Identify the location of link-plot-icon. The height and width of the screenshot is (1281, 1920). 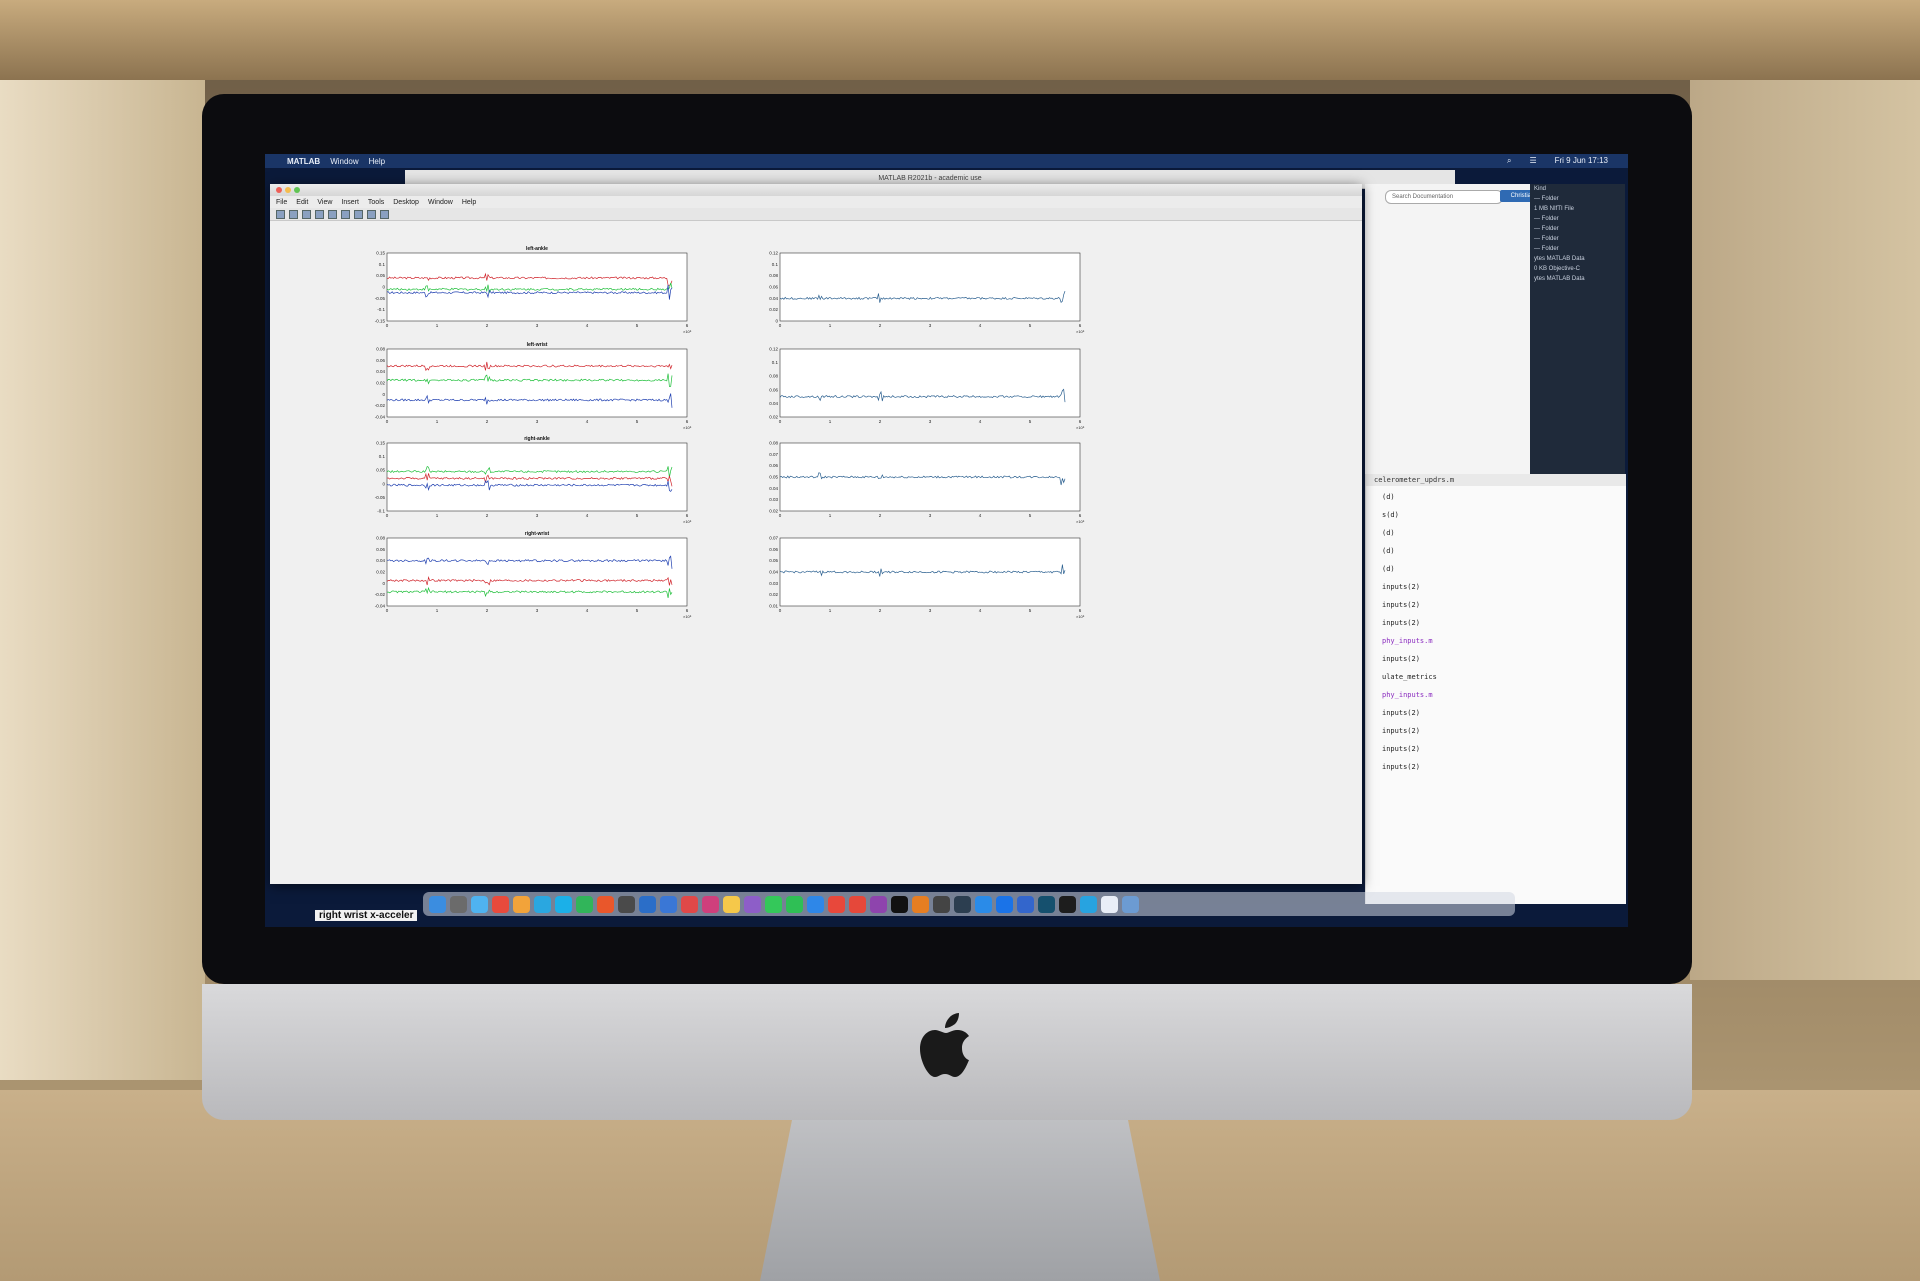
(332, 214).